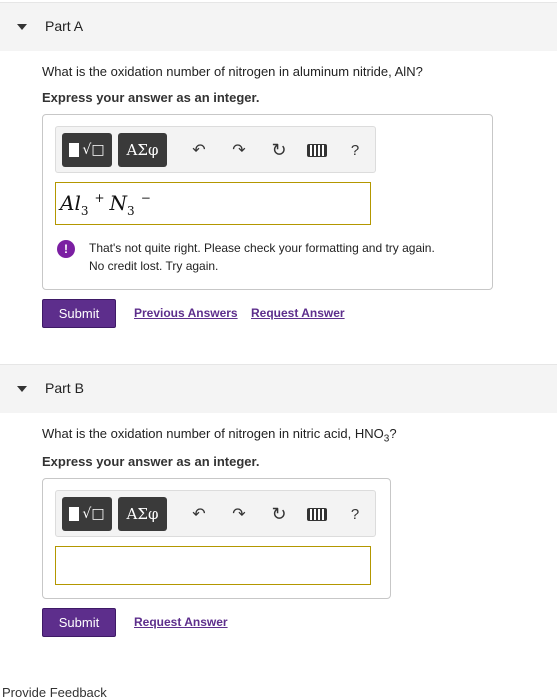  I want to click on part-a-answer-input: Al3+ N3−, so click(213, 203).